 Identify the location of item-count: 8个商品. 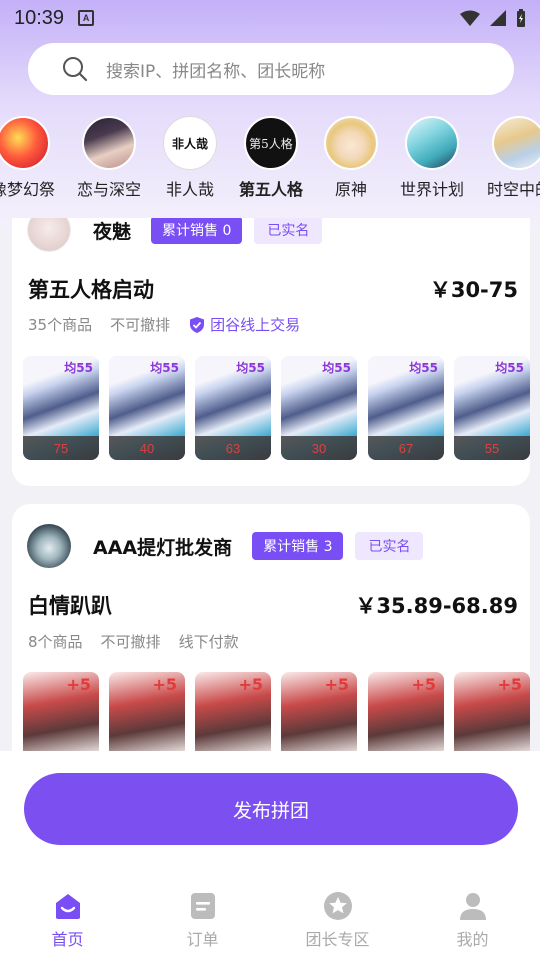
(55, 642).